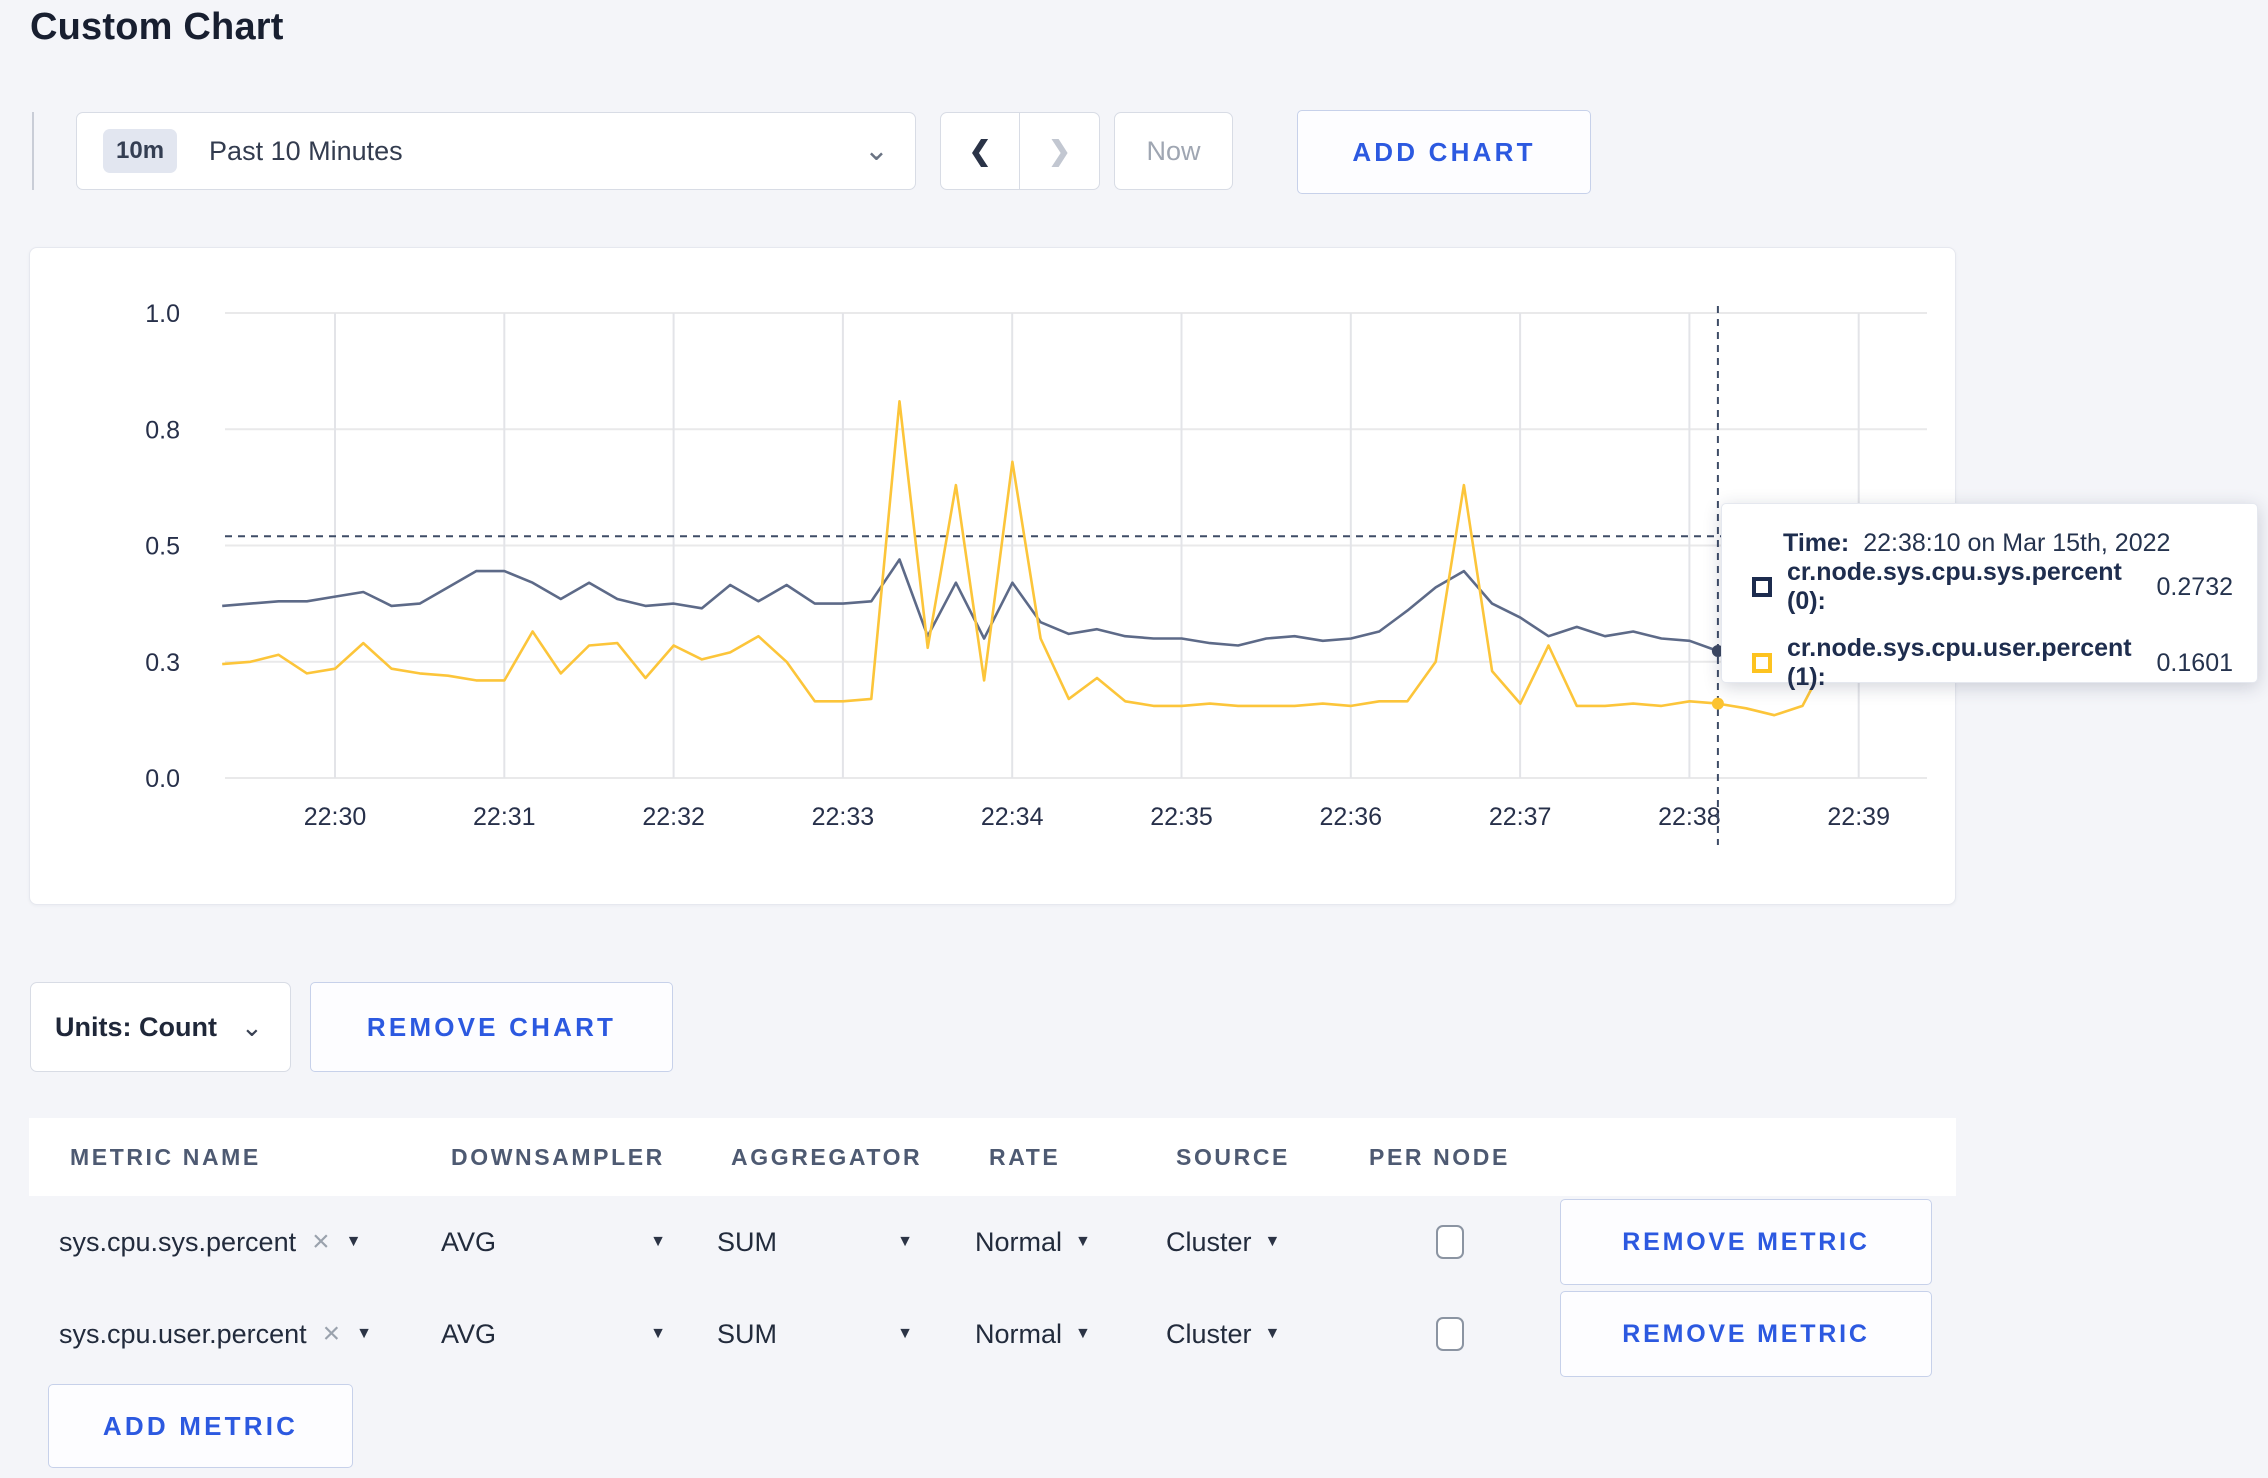 The height and width of the screenshot is (1478, 2268). I want to click on metric-name: sys.cpu.sys.percent, so click(178, 1241).